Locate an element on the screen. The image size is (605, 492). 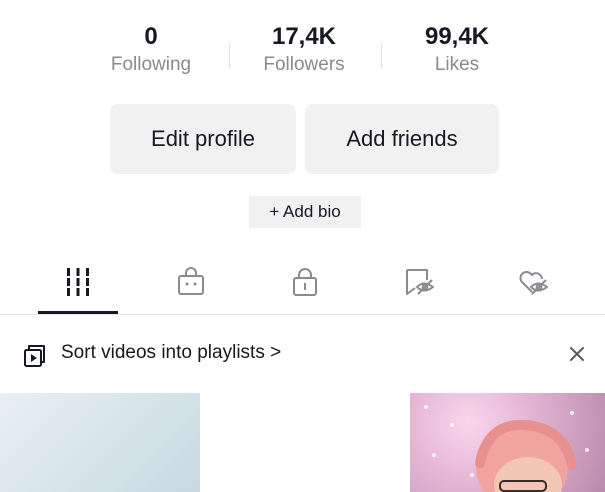
edit-profile-button: Edit profile is located at coordinates (203, 139).